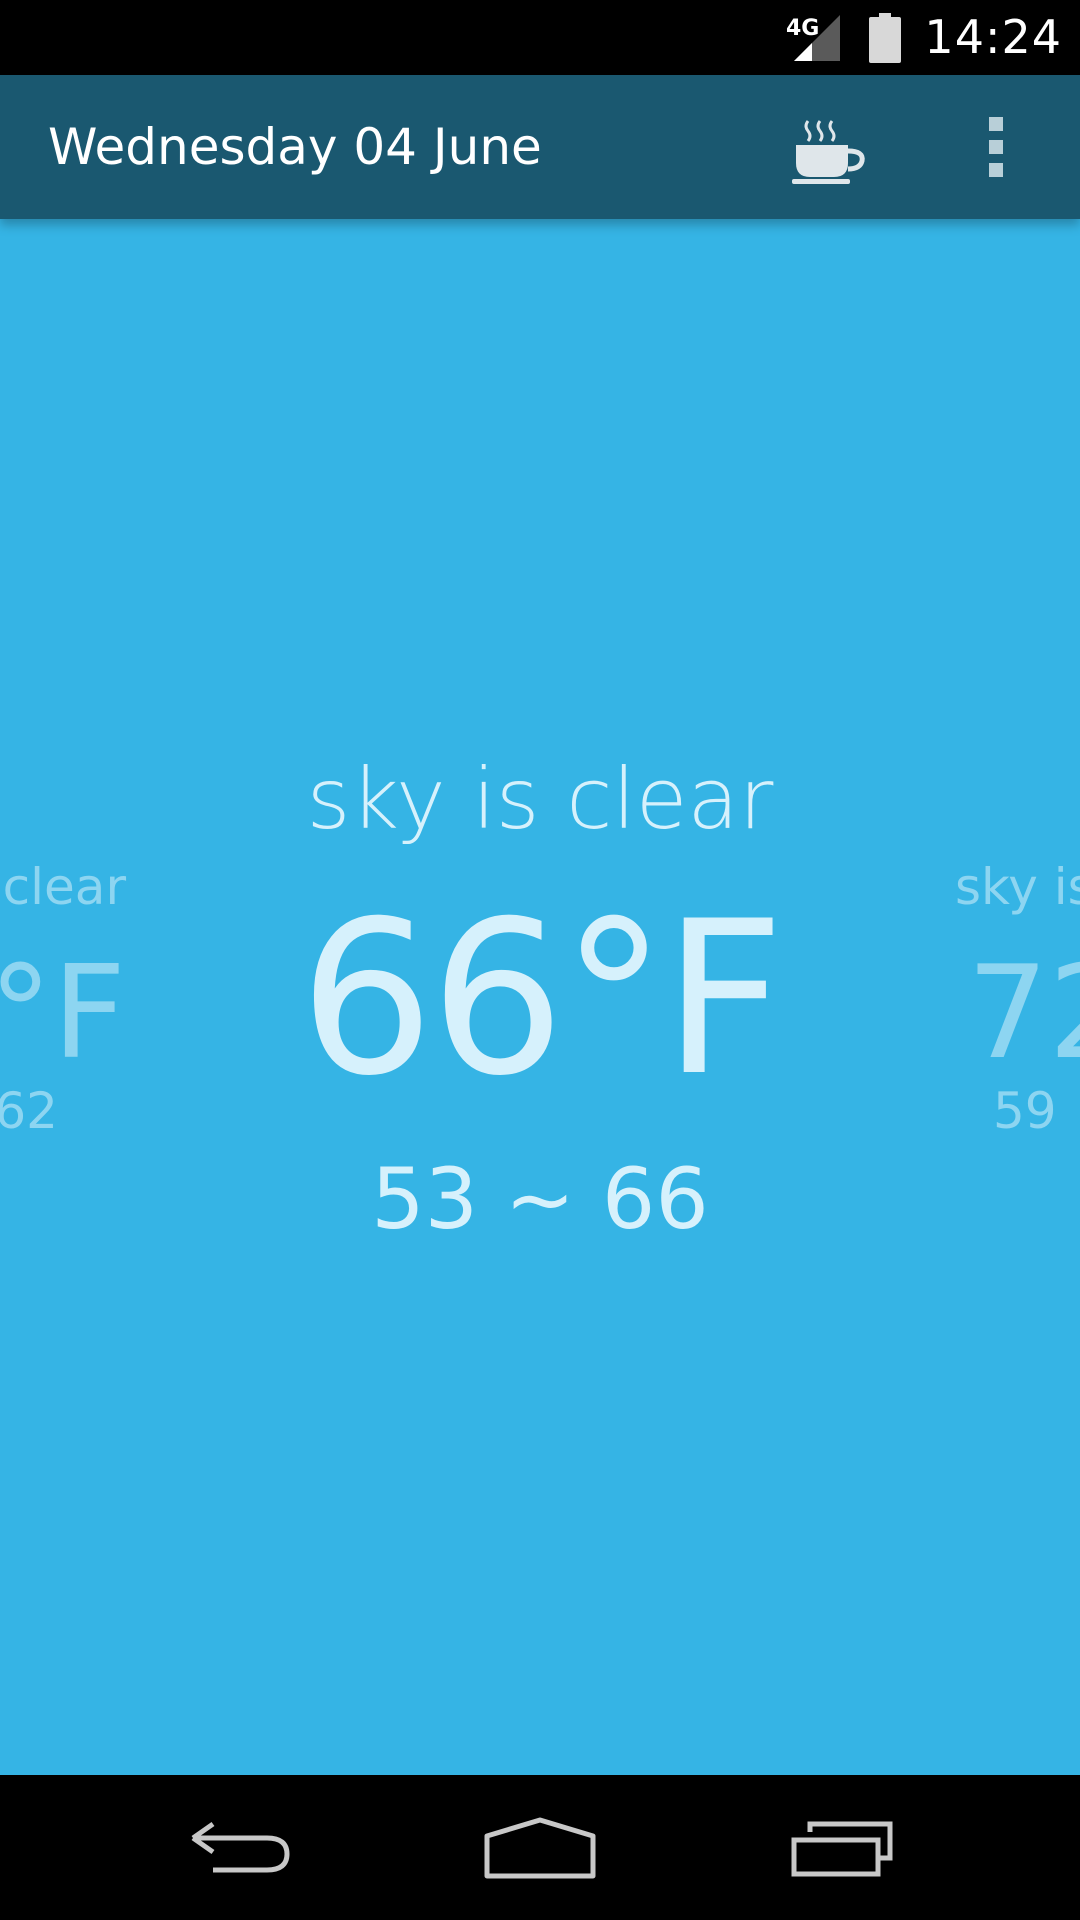 The height and width of the screenshot is (1920, 1080). I want to click on date-title: Wednesday 04 June, so click(295, 147).